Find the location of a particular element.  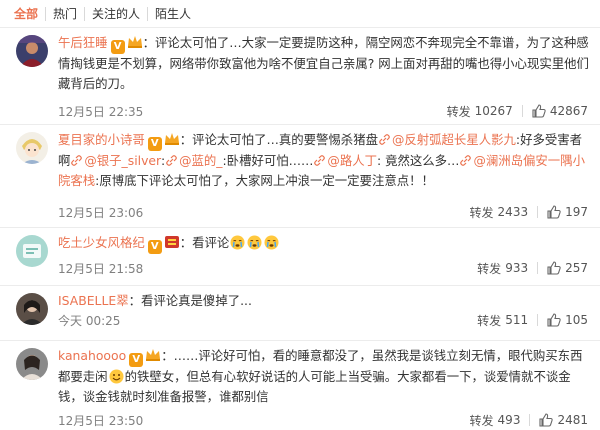

comment-footer: 12月5日 23:50 转发 493 2481 is located at coordinates (323, 420).